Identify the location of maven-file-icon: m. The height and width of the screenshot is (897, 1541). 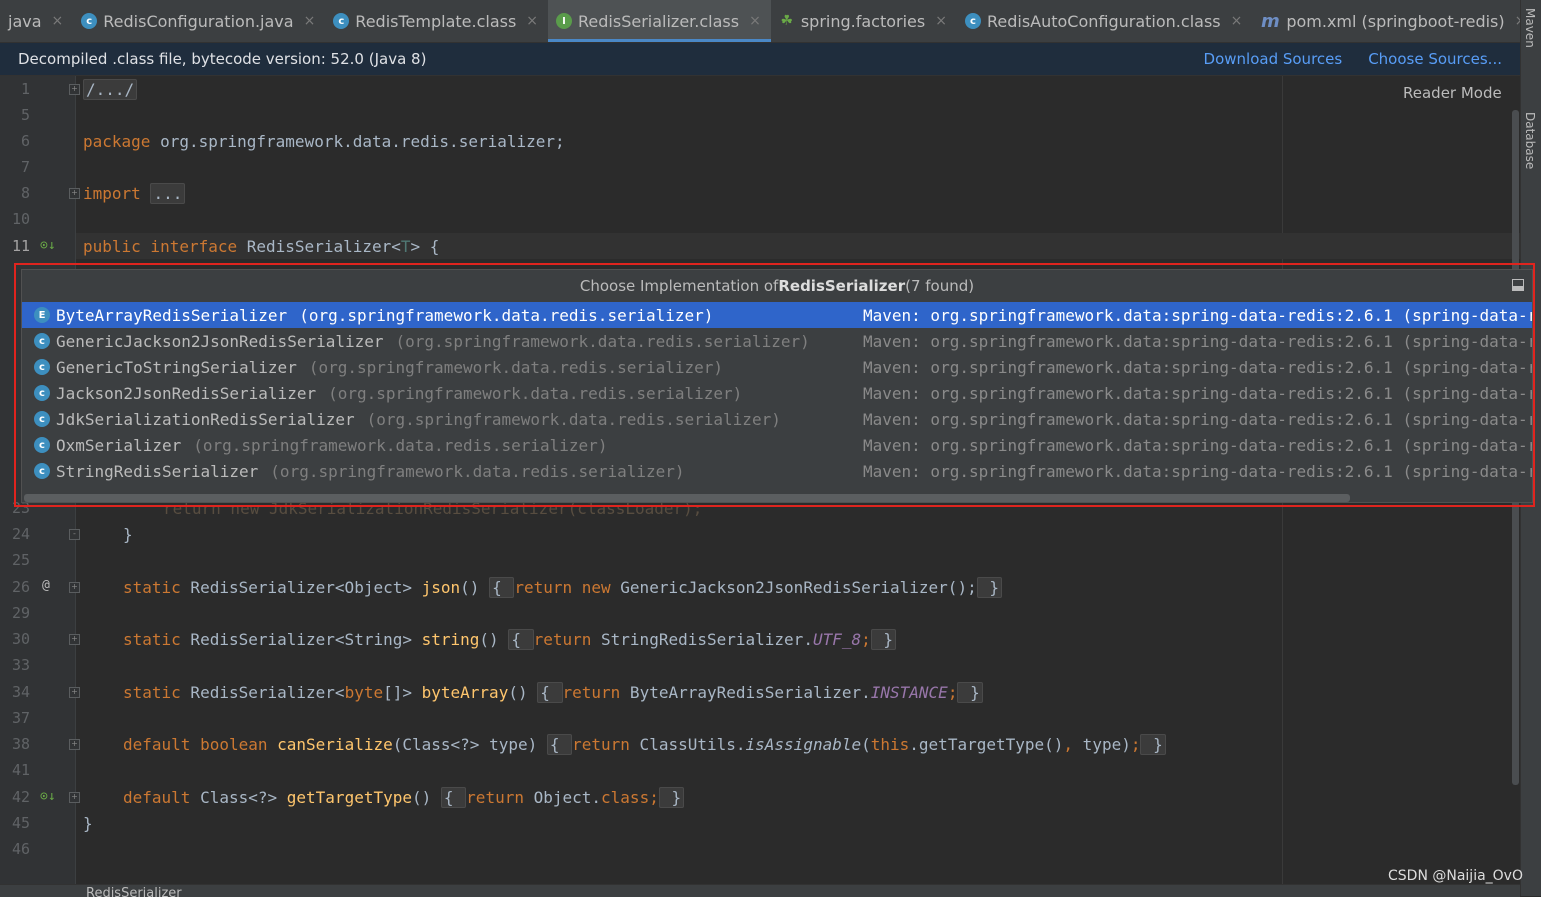
(1270, 21).